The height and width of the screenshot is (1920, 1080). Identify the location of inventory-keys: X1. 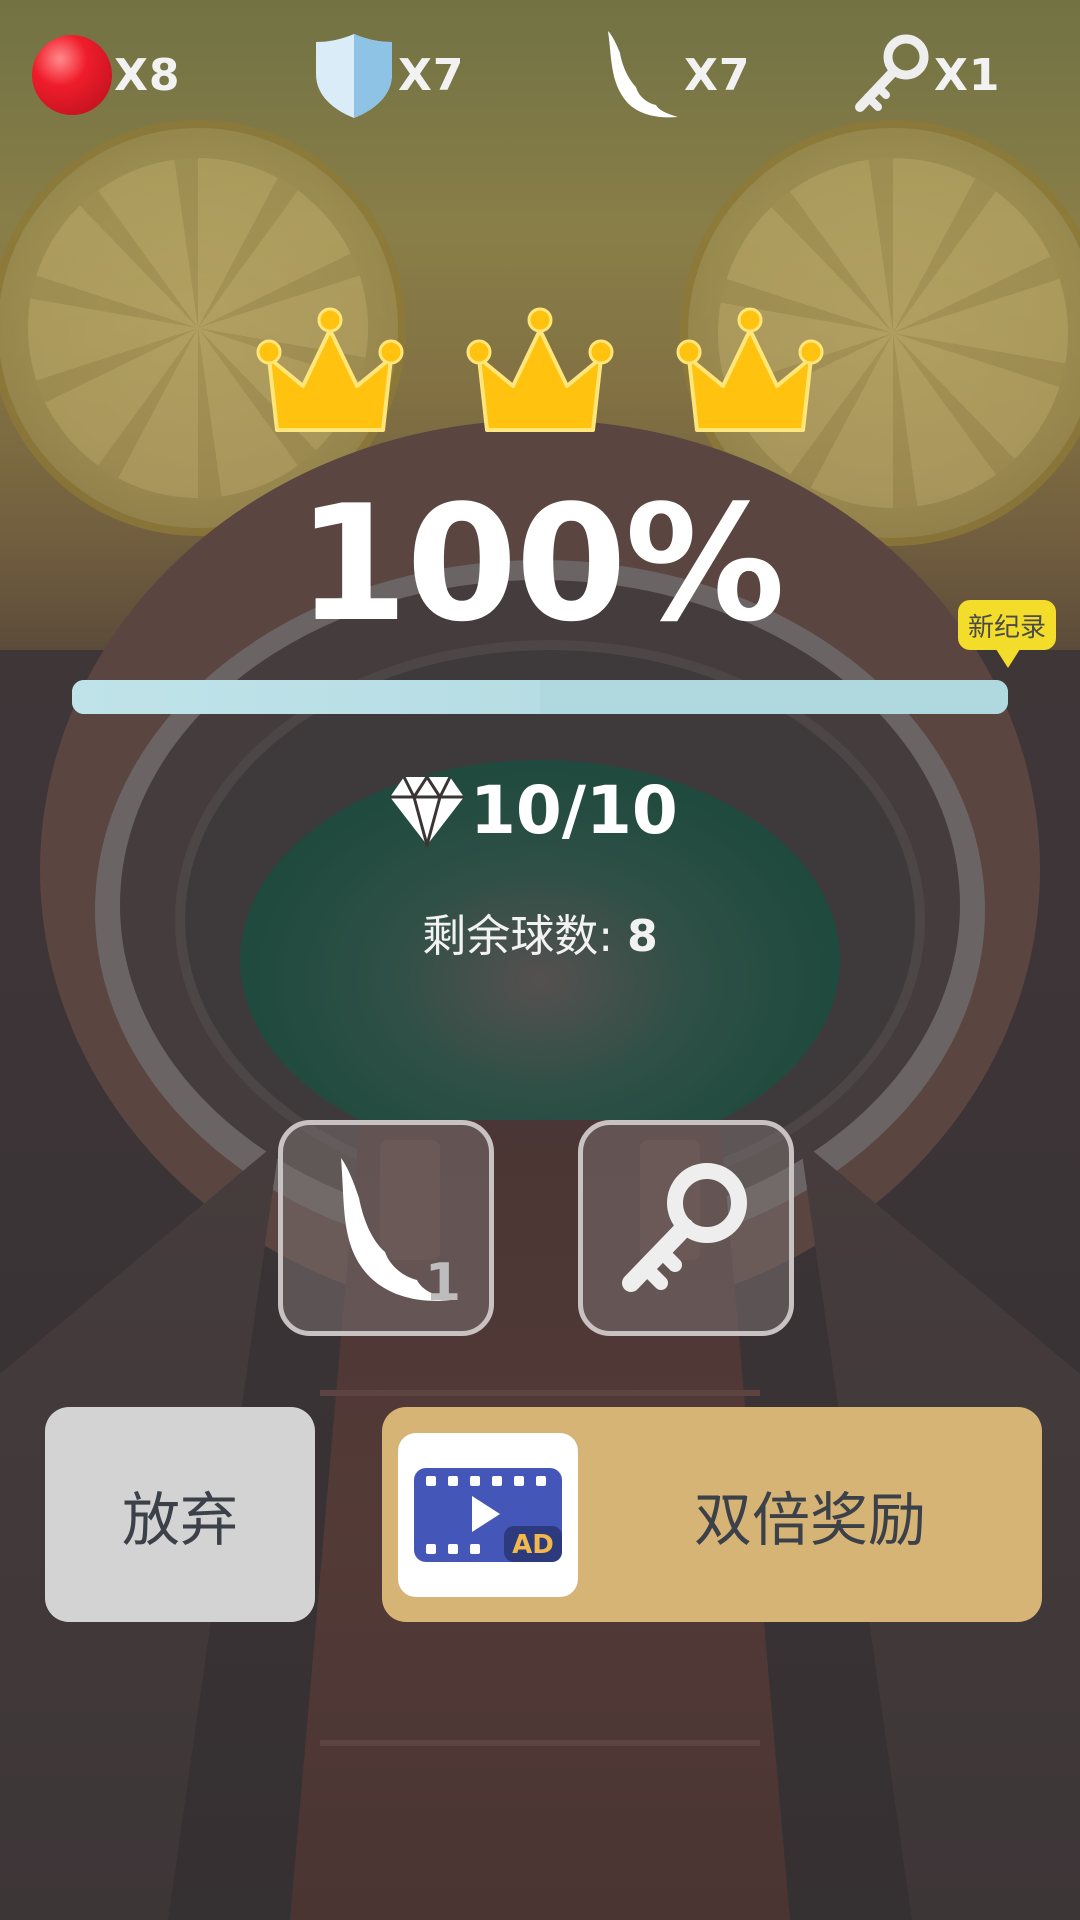
(926, 75).